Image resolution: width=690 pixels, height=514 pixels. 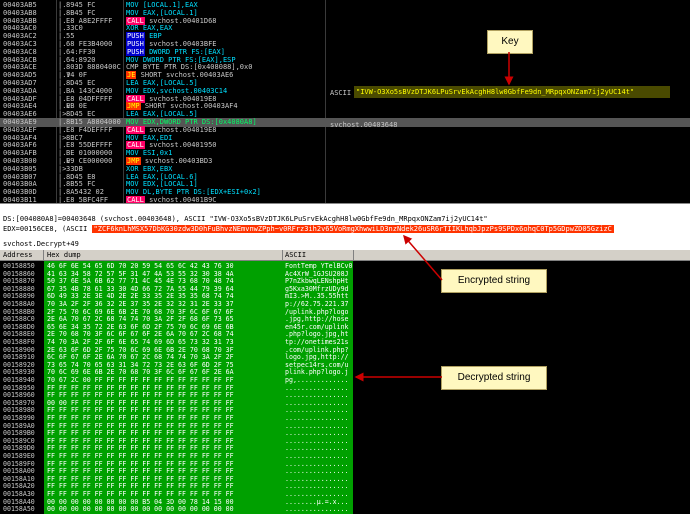 I want to click on disasm-operands: DWORD PTR FS:[EAX], so click(x=187, y=51).